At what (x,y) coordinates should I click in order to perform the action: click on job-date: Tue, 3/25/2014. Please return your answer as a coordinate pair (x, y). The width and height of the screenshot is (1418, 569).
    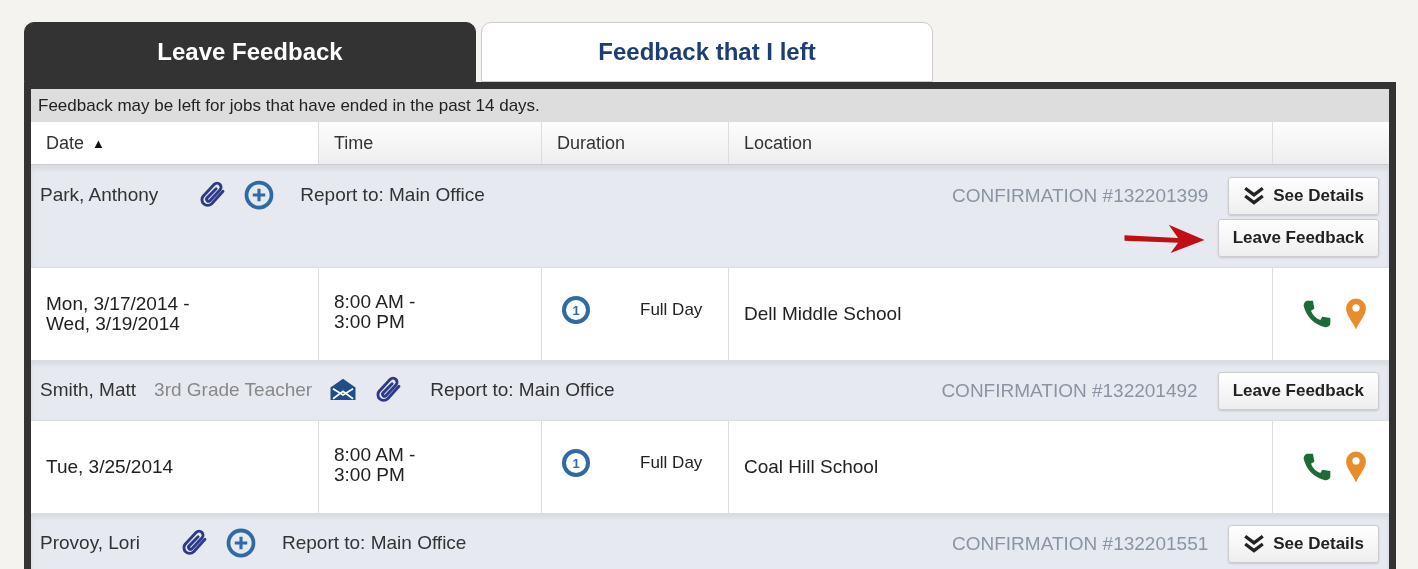
    Looking at the image, I should click on (110, 467).